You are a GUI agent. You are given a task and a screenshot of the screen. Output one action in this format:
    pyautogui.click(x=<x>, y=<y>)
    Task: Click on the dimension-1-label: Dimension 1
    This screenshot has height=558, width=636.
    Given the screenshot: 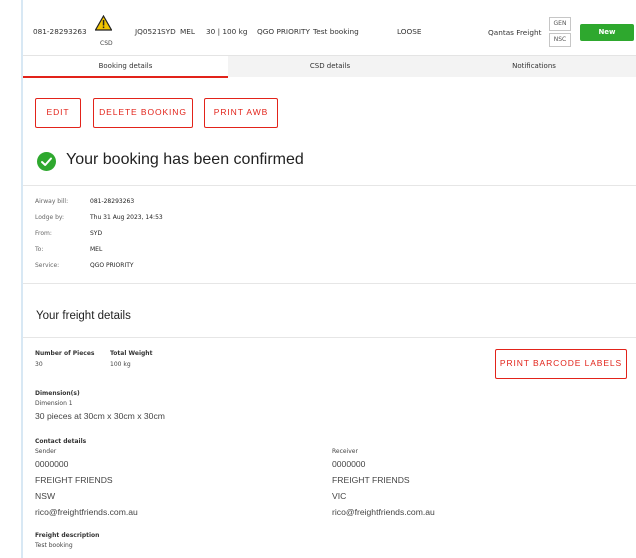 What is the action you would take?
    pyautogui.click(x=54, y=403)
    